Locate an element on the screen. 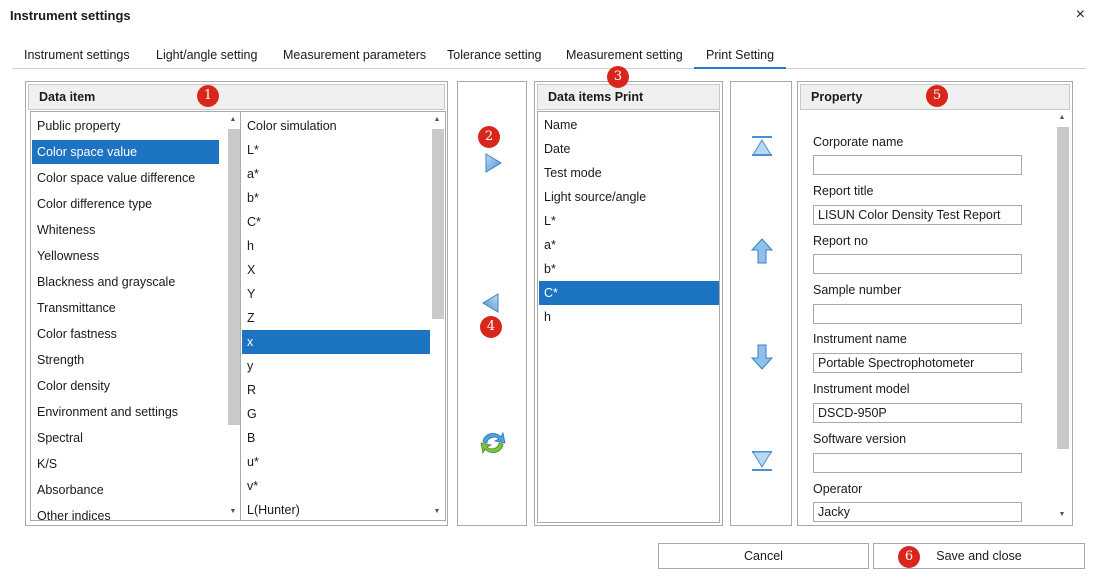 Image resolution: width=1097 pixels, height=582 pixels. list-item: Blackness and grayscale is located at coordinates (125, 282).